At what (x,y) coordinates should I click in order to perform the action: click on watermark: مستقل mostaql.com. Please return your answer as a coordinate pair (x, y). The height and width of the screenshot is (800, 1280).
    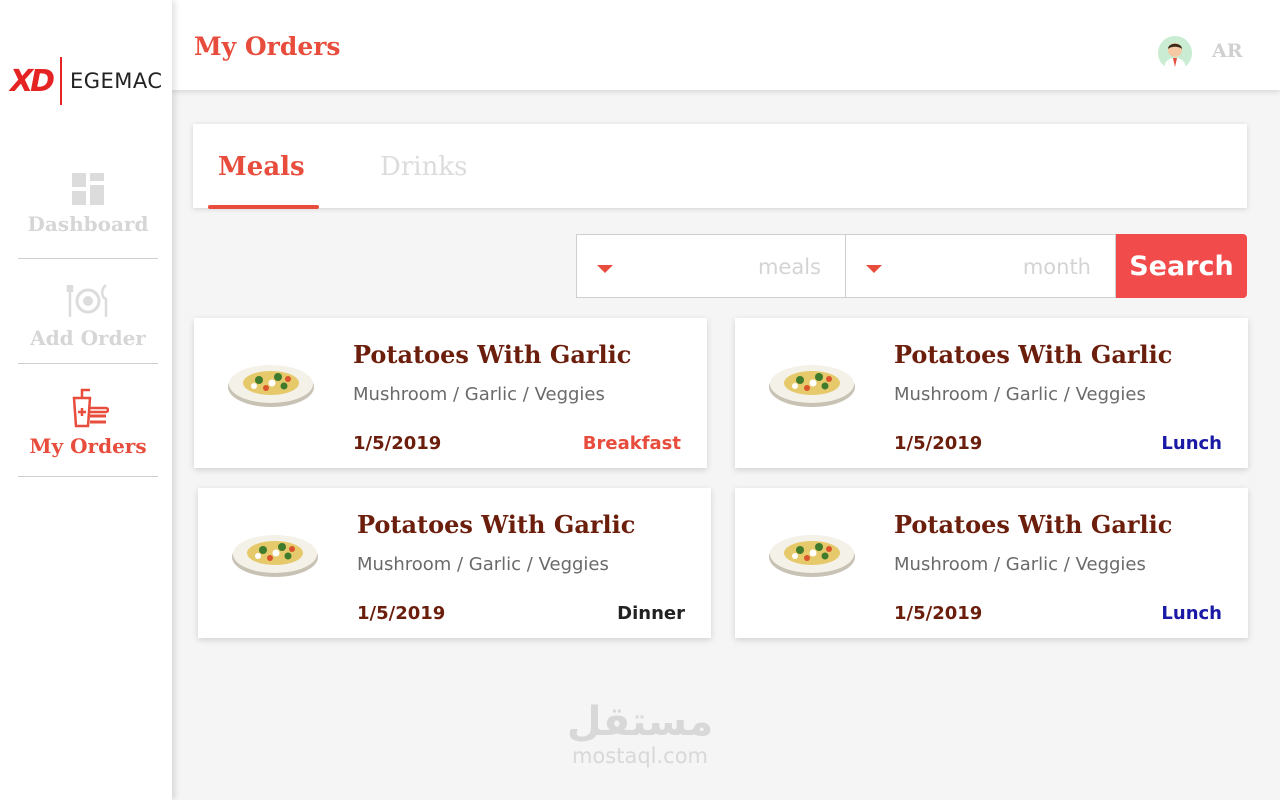
    Looking at the image, I should click on (640, 734).